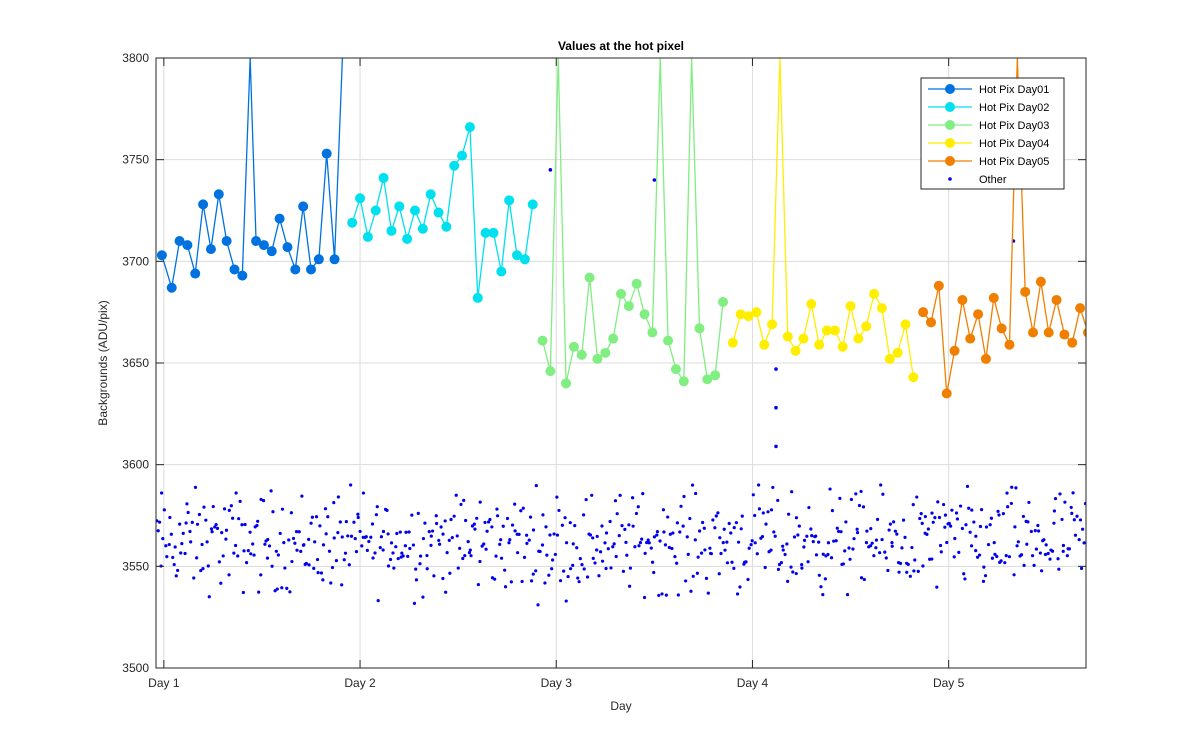 The image size is (1200, 750). I want to click on y-tick-label: 3650, so click(135, 363).